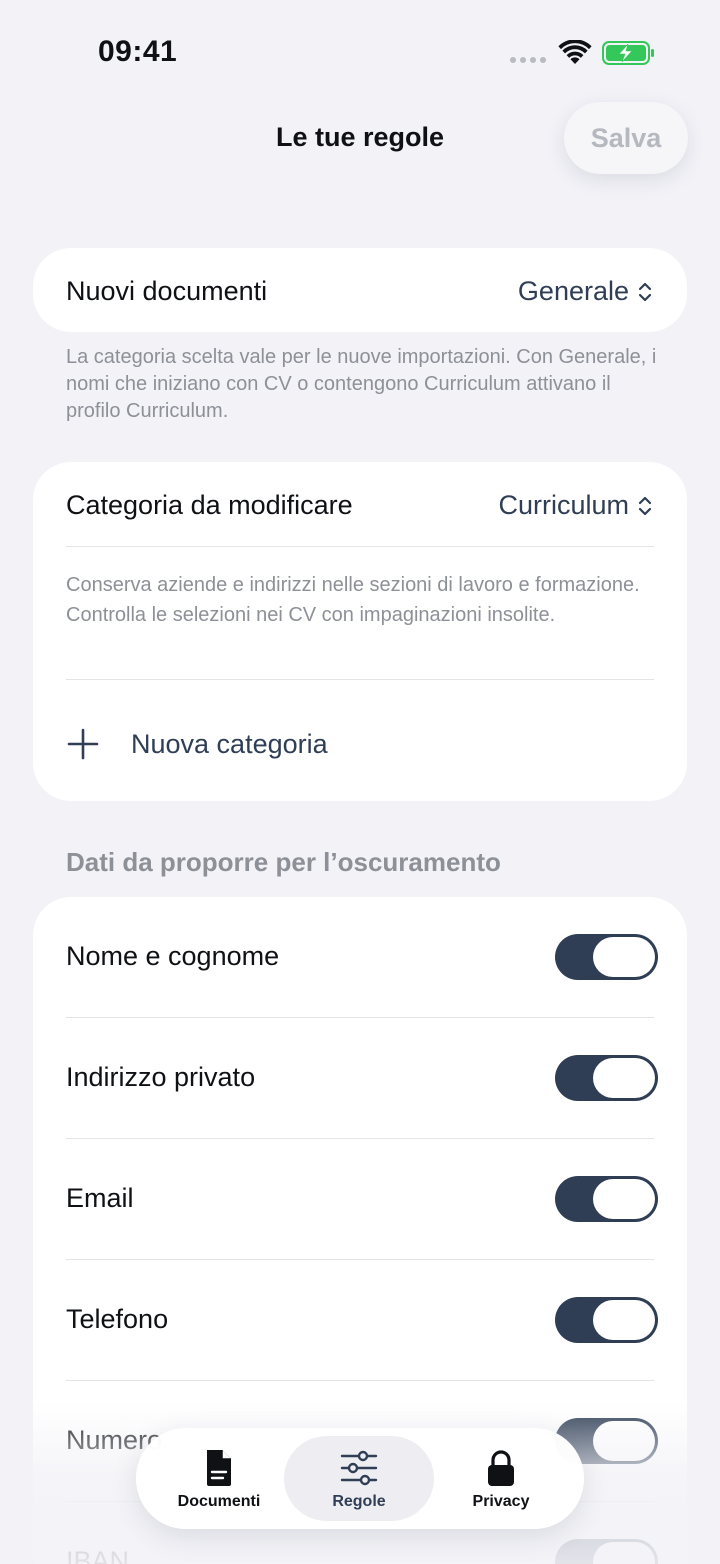 The height and width of the screenshot is (1564, 720). I want to click on toggle-row: Indirizzo privato, so click(360, 1078).